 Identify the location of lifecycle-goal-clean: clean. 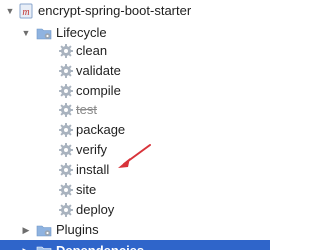
(135, 51).